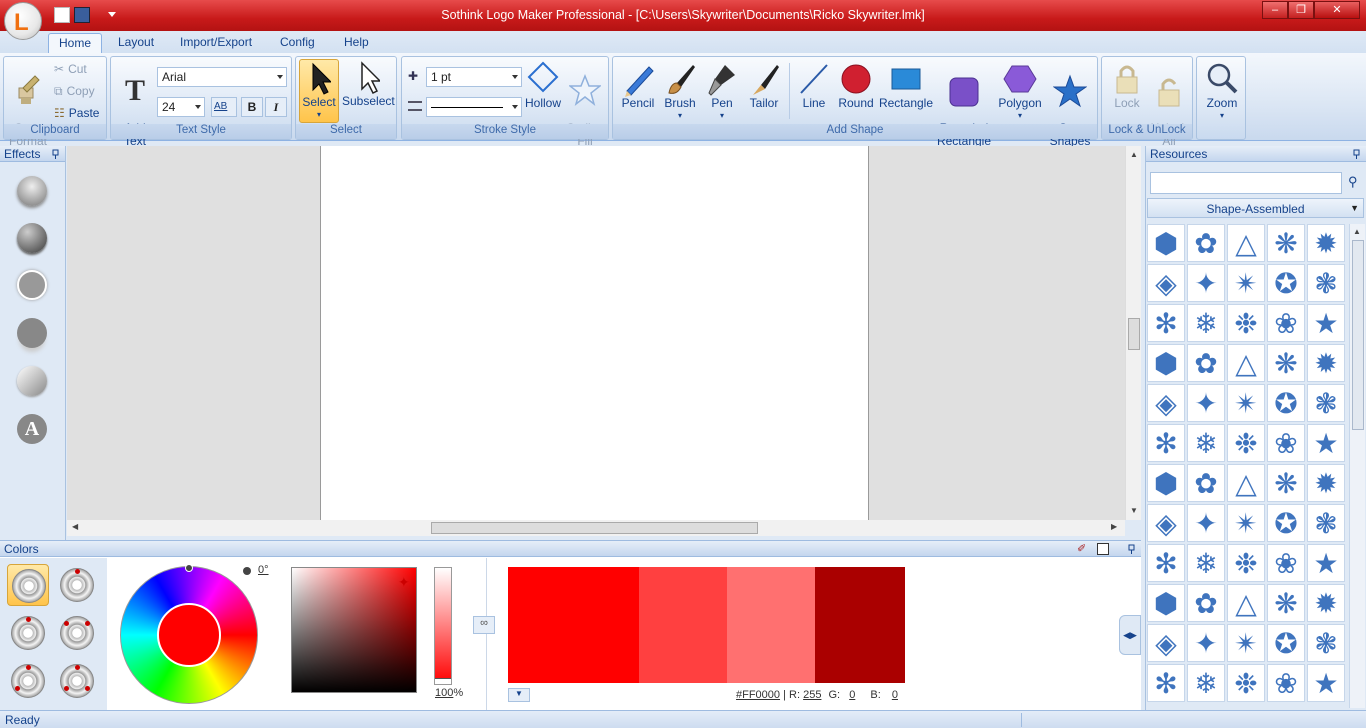 The height and width of the screenshot is (728, 1366). Describe the element at coordinates (764, 85) in the screenshot. I see `tailor-tool-button: Tailor` at that location.